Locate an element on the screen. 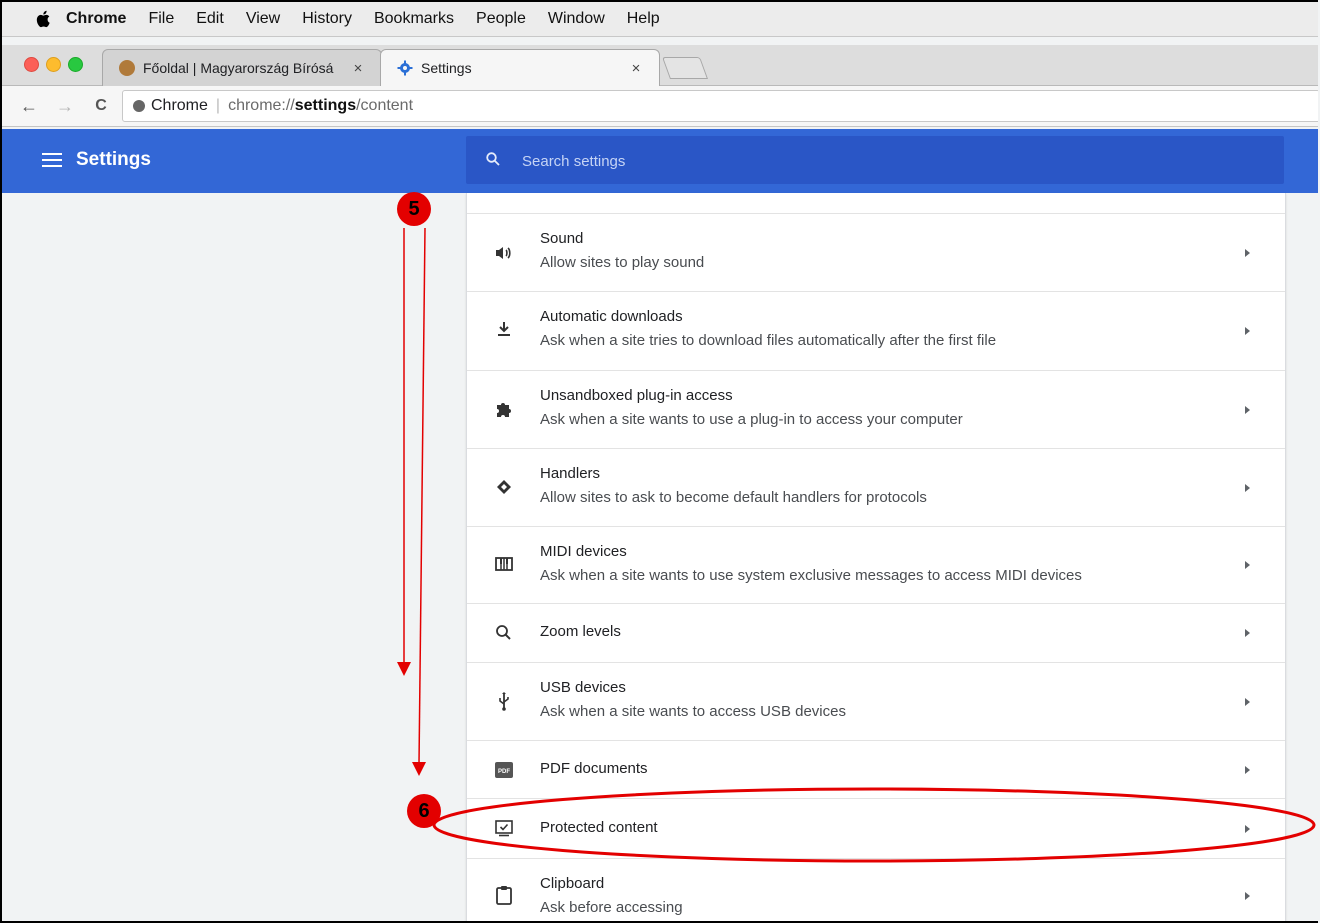 The width and height of the screenshot is (1320, 923). usb-icon is located at coordinates (504, 701).